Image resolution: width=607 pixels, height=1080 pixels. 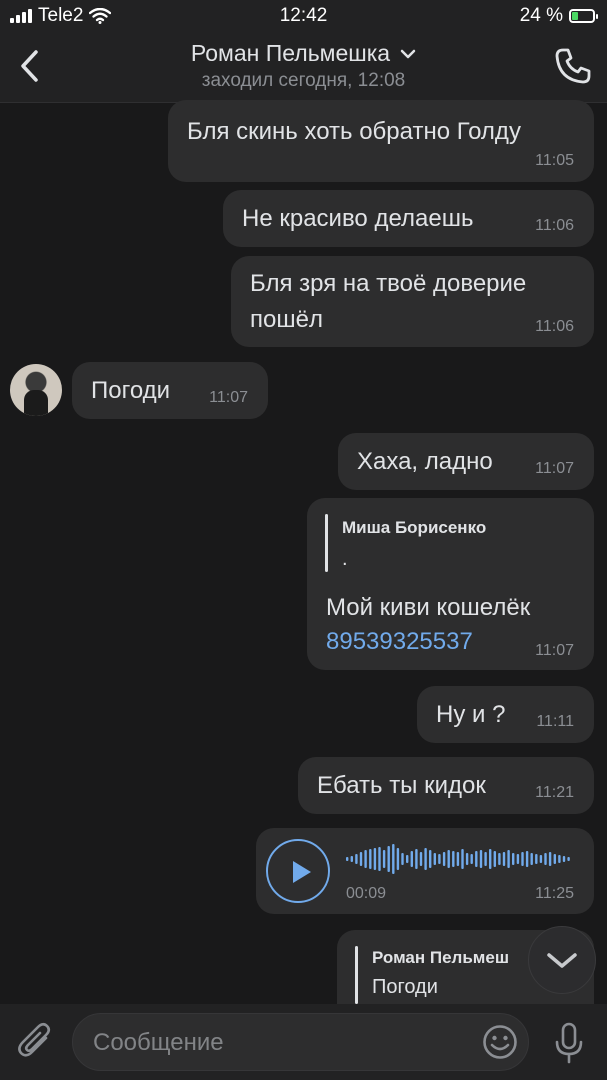 What do you see at coordinates (303, 80) in the screenshot?
I see `last-seen-status: заходил сегодня, 12:08` at bounding box center [303, 80].